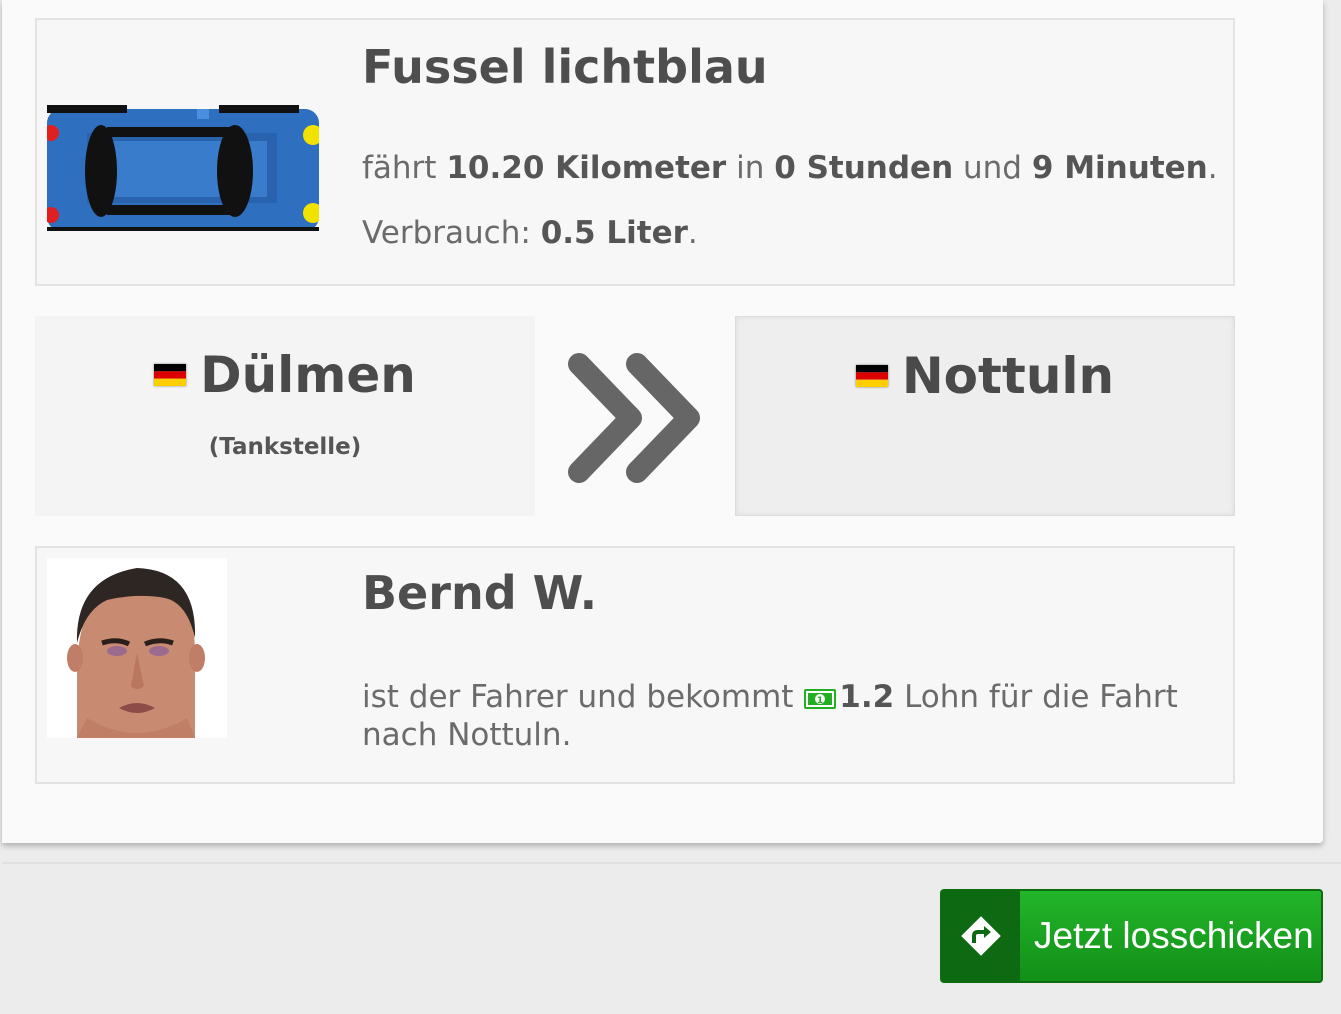 The width and height of the screenshot is (1341, 1014). Describe the element at coordinates (586, 168) in the screenshot. I see `trip-distance: 10.20 Kilometer` at that location.